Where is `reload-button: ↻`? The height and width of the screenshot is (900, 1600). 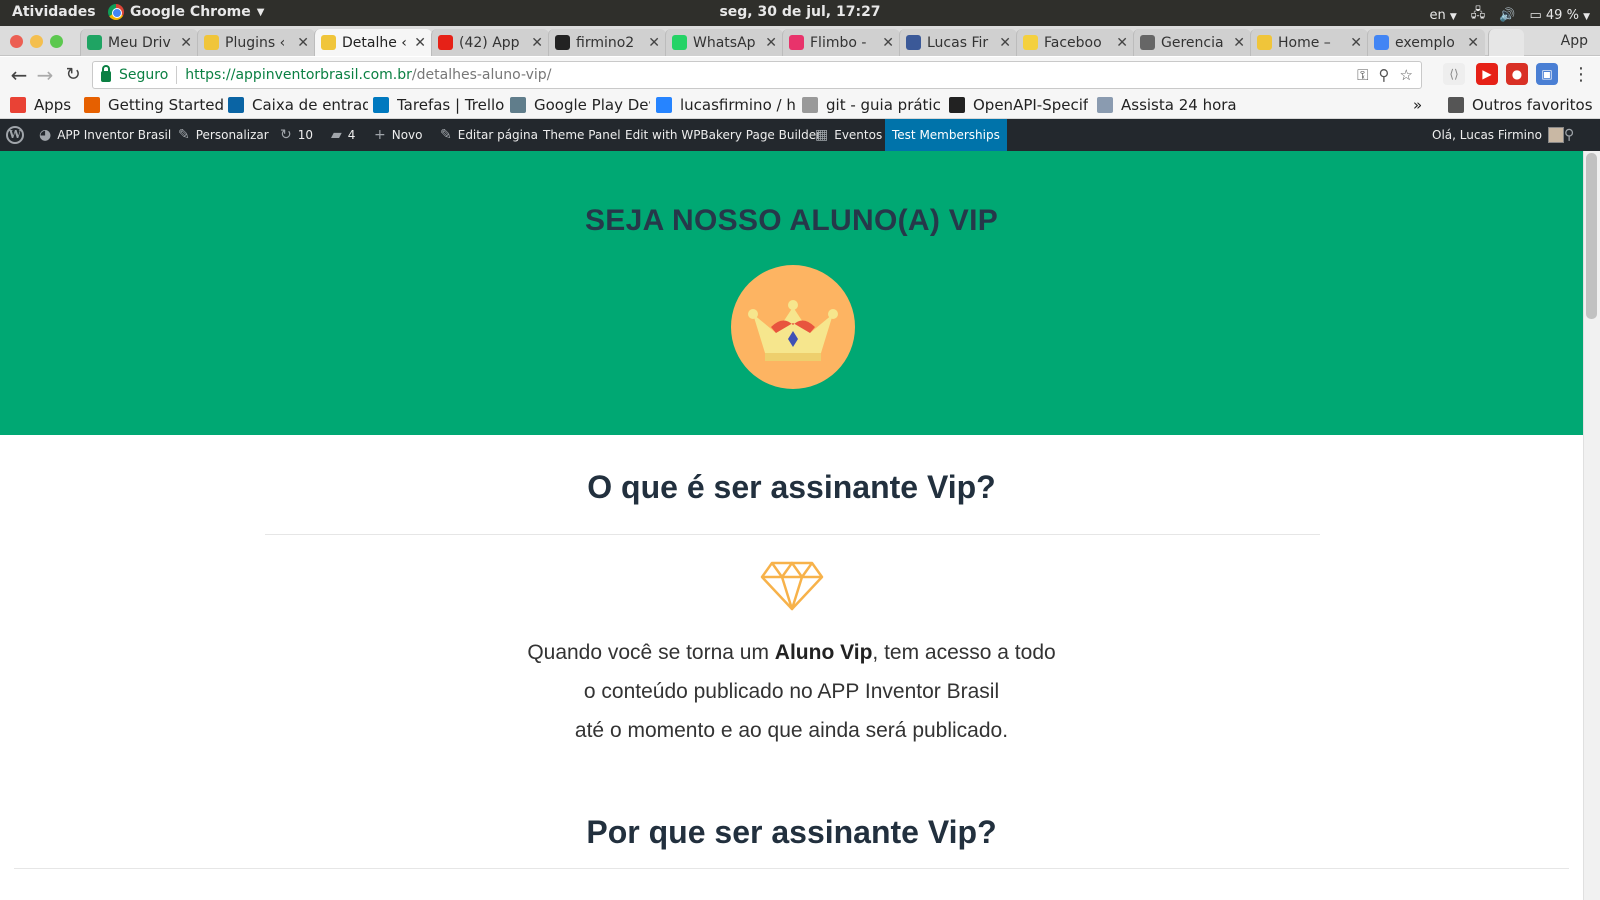 reload-button: ↻ is located at coordinates (73, 75).